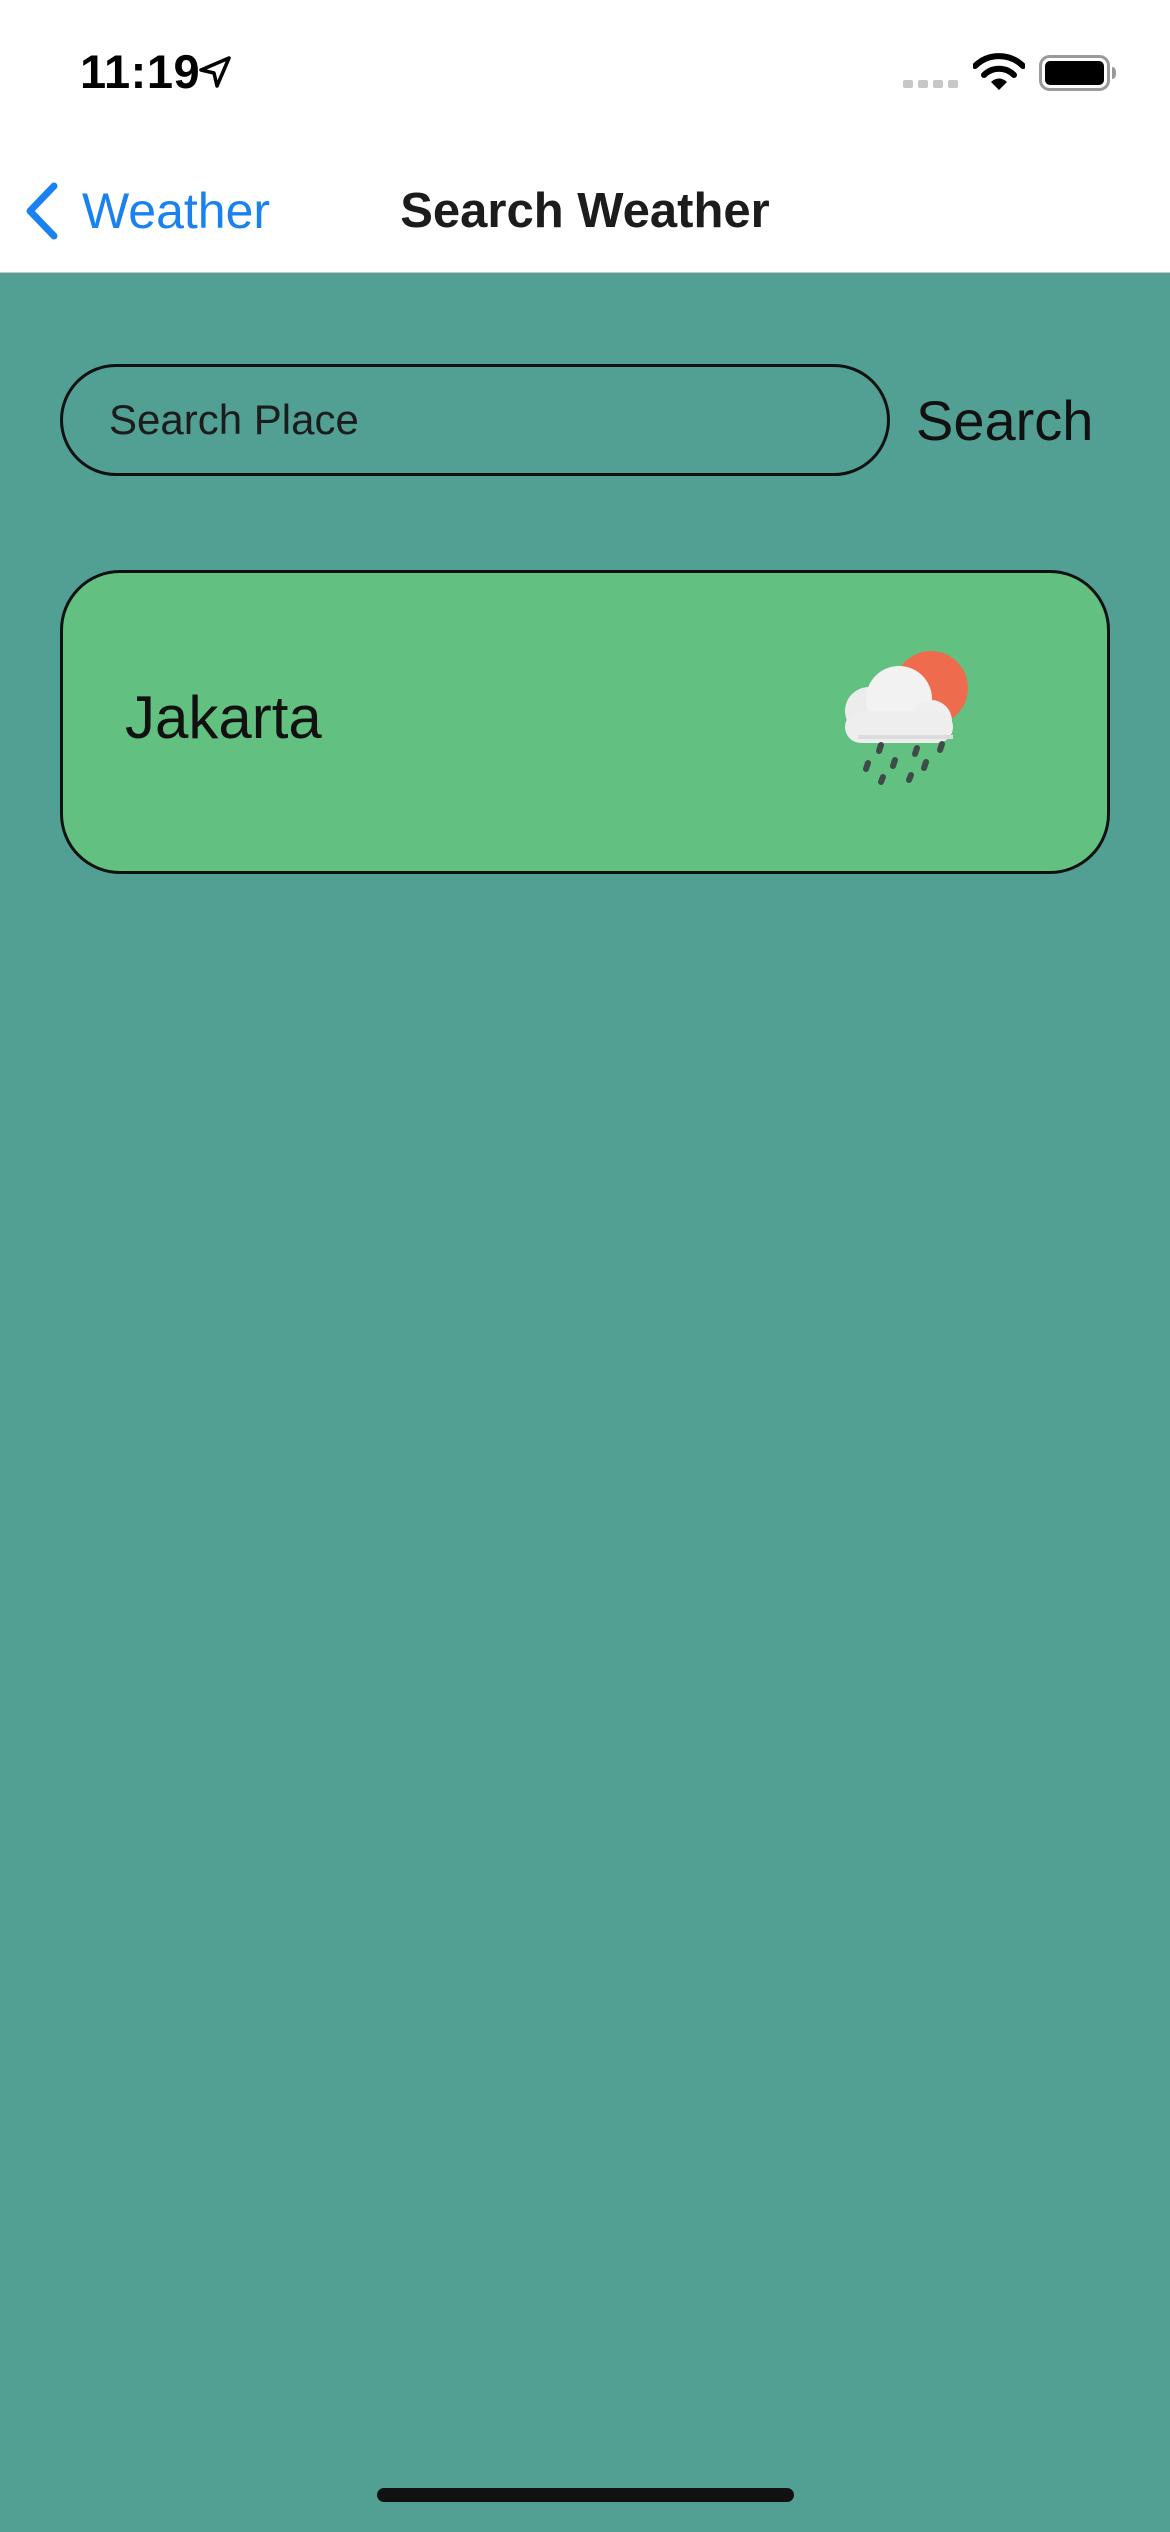 This screenshot has width=1170, height=2532. What do you see at coordinates (585, 75) in the screenshot?
I see `status-bar: 11:19` at bounding box center [585, 75].